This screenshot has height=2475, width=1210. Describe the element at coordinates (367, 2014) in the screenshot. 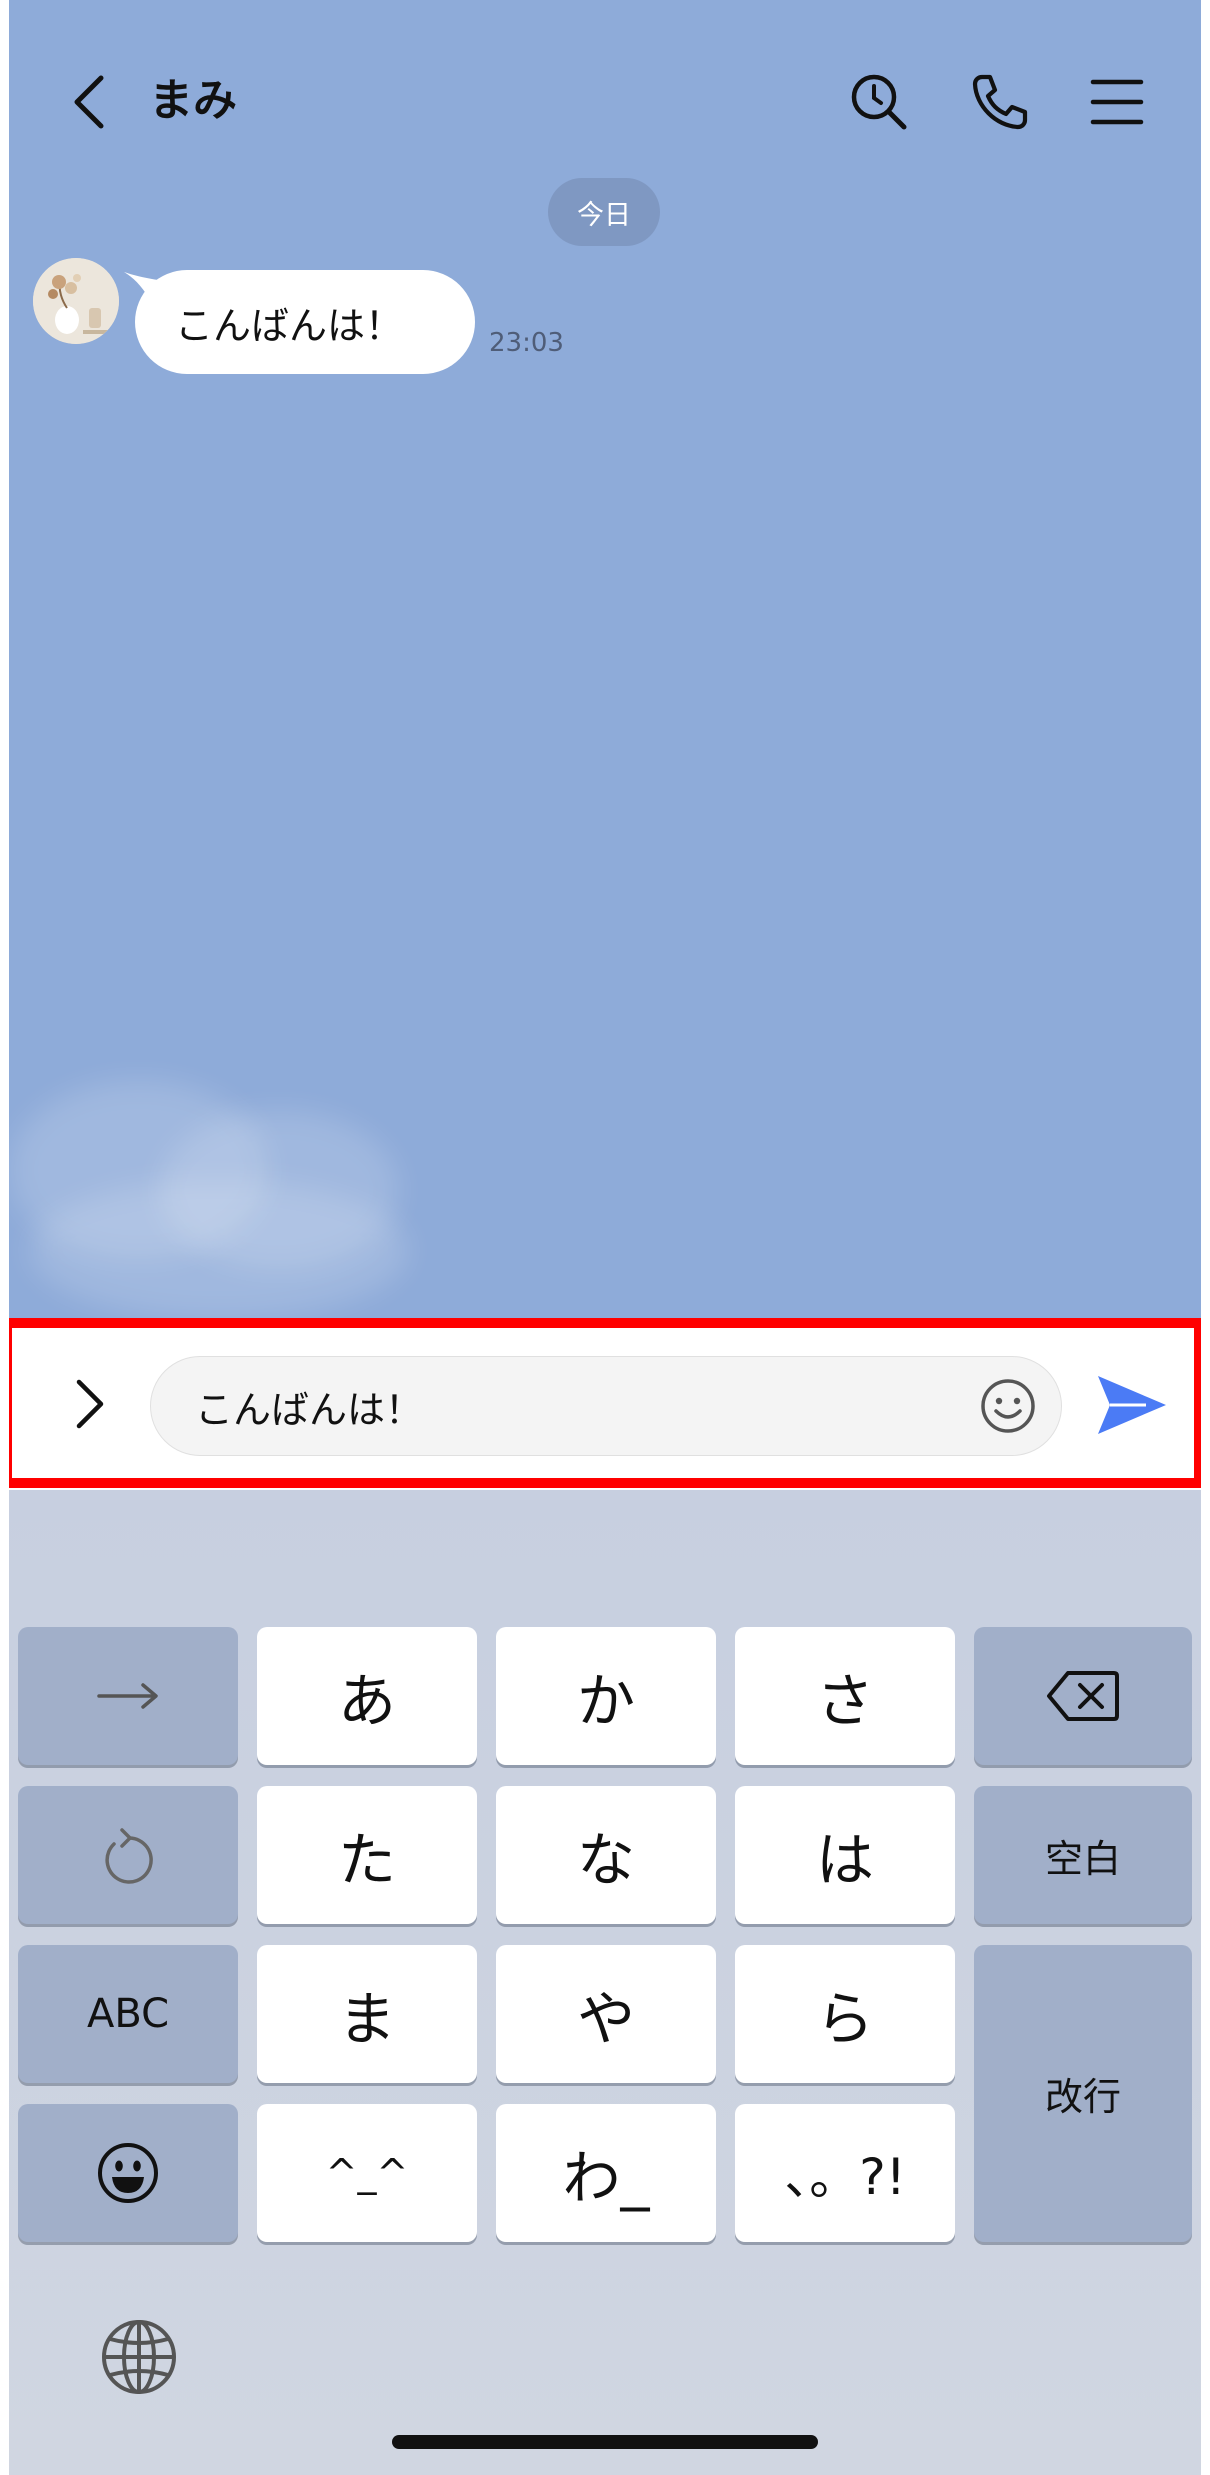

I see `key-ma: ま` at that location.